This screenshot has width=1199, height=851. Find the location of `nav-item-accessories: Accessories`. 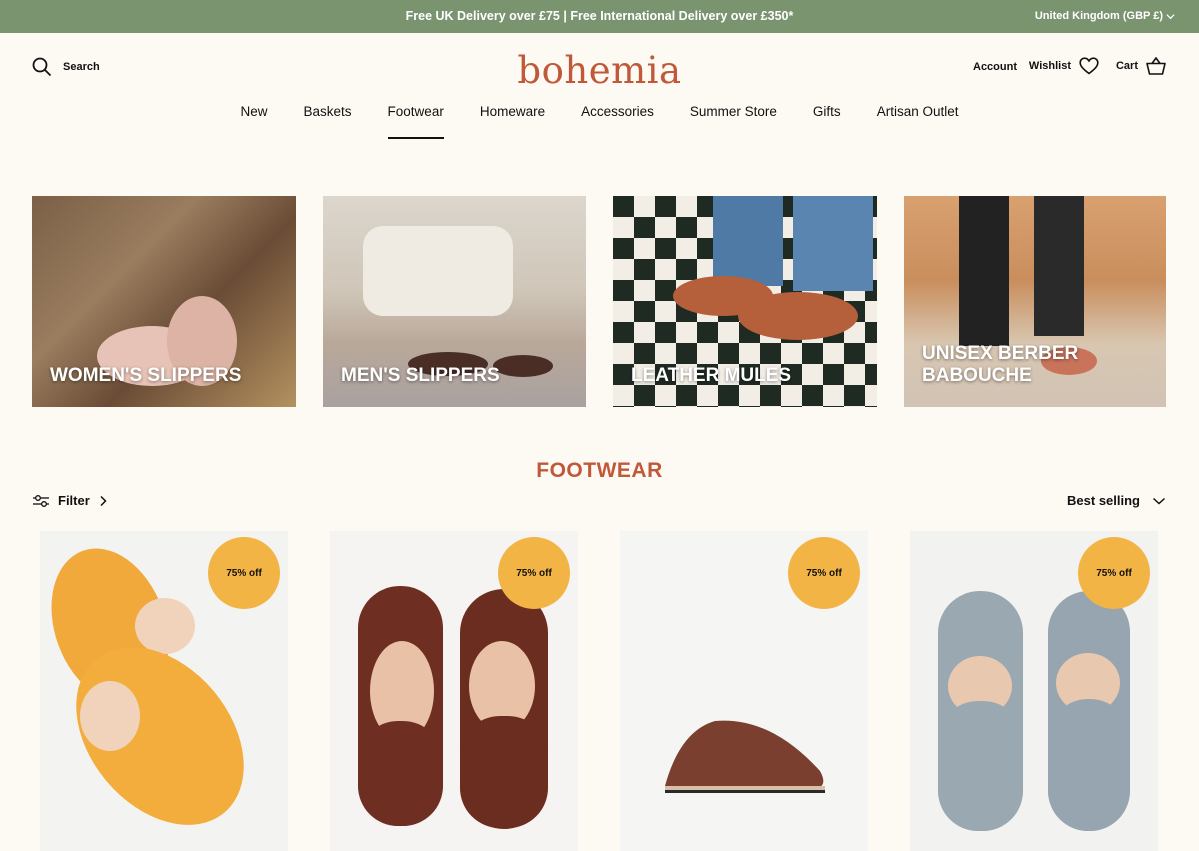

nav-item-accessories: Accessories is located at coordinates (617, 122).